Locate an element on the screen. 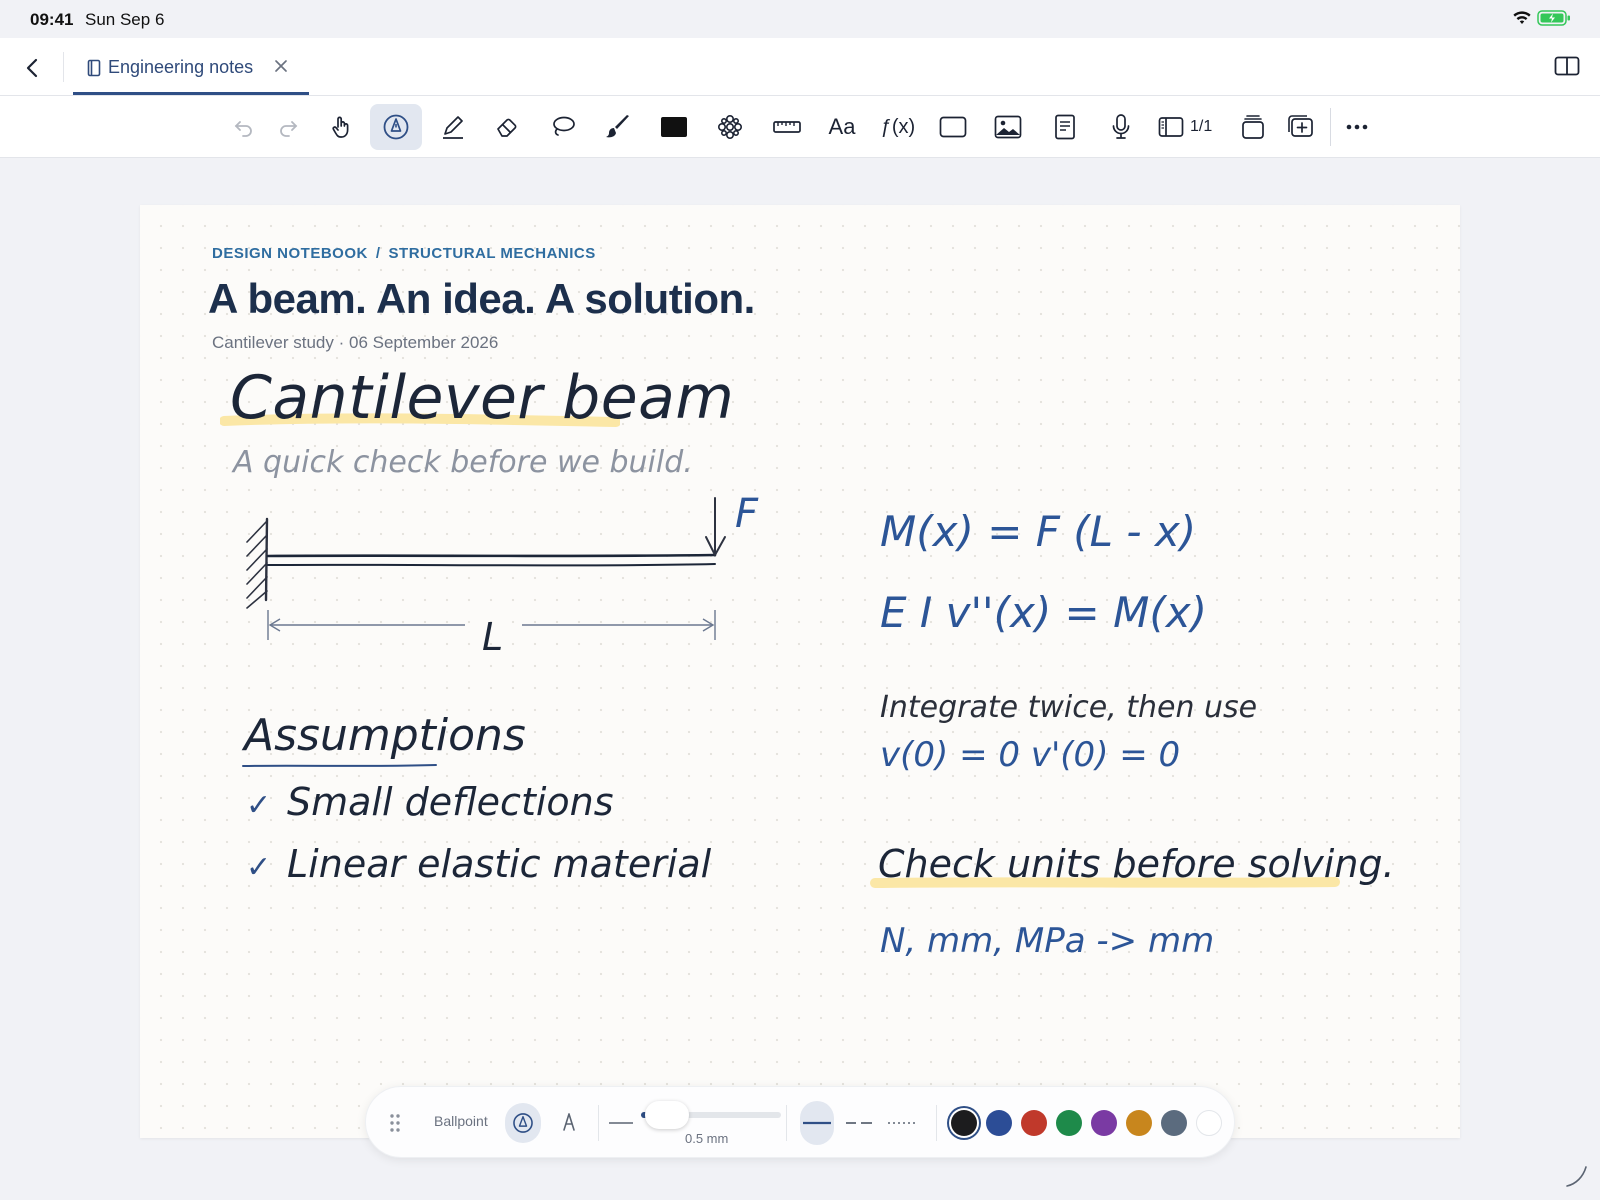 This screenshot has height=1200, width=1600. eraser-tool-button is located at coordinates (508, 127).